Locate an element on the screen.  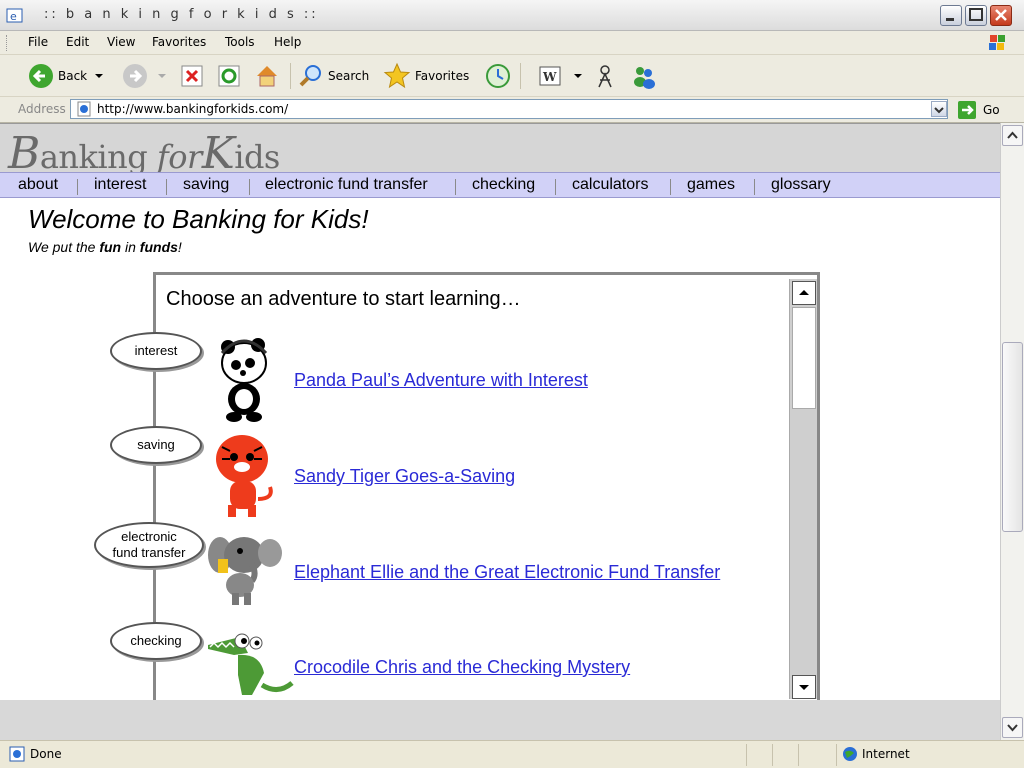
address-label: Address is located at coordinates (42, 109).